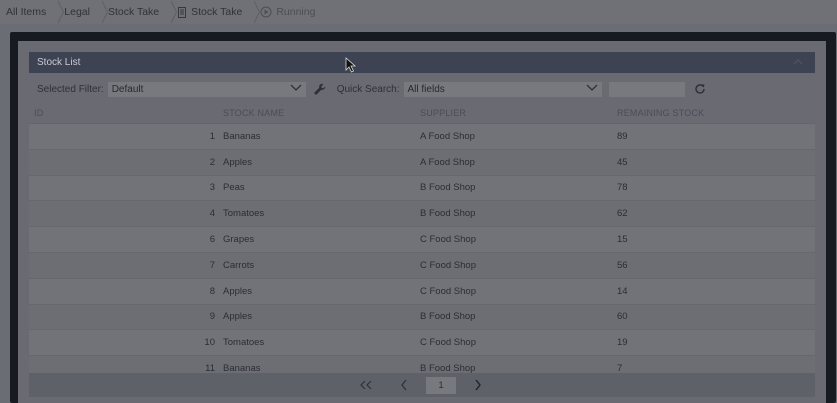  I want to click on pagination: 1, so click(422, 385).